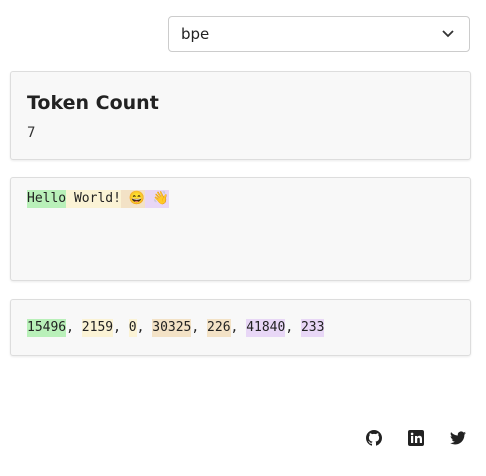 The width and height of the screenshot is (486, 476). What do you see at coordinates (266, 328) in the screenshot?
I see `token-id-chip: 41840` at bounding box center [266, 328].